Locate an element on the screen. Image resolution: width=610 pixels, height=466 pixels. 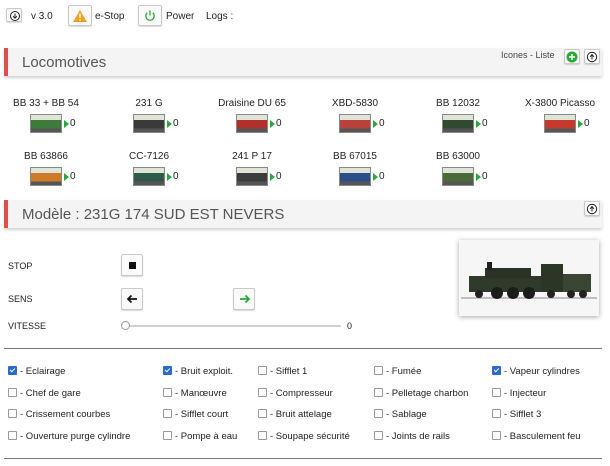
locomotive-name: BB 63866 is located at coordinates (46, 156).